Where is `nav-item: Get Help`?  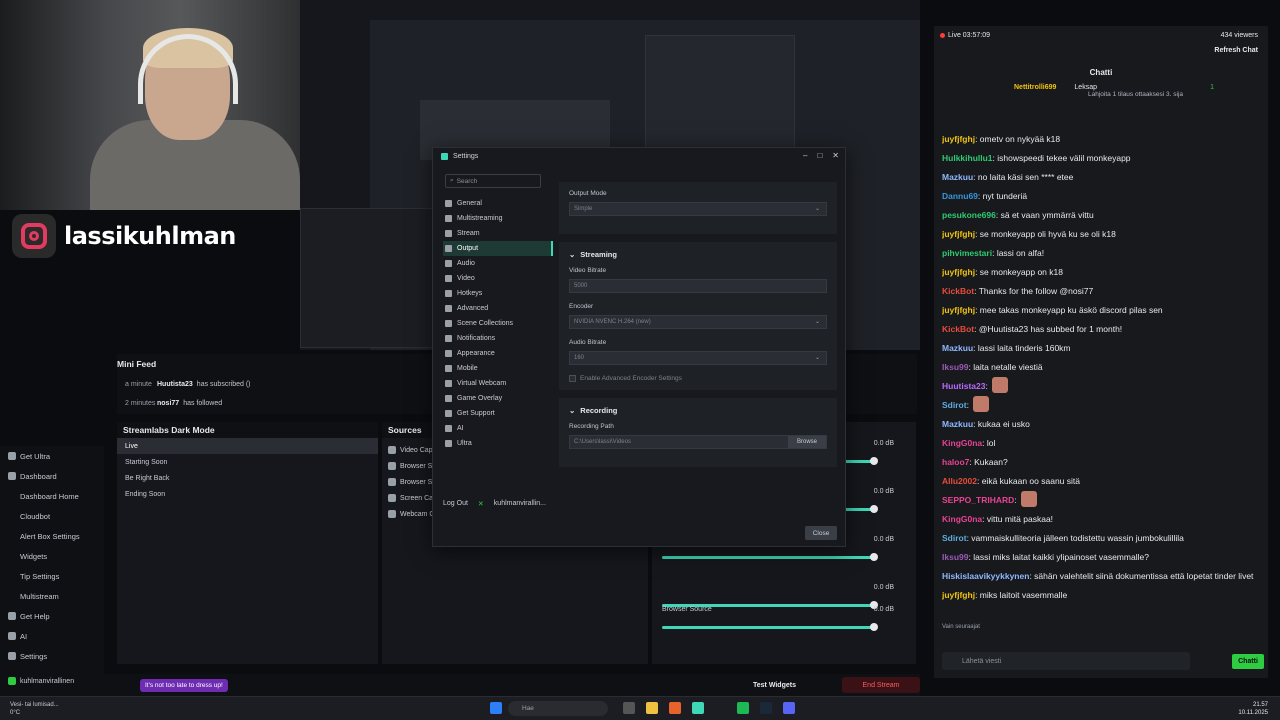 nav-item: Get Help is located at coordinates (52, 616).